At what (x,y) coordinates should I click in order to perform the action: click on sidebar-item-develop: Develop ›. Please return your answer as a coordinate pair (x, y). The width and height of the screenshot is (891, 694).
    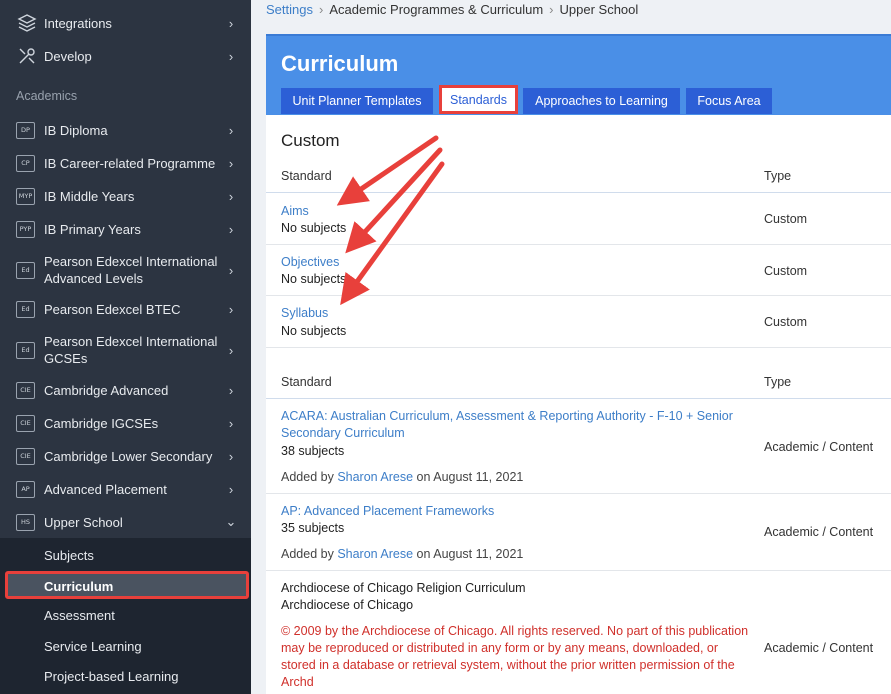
    Looking at the image, I should click on (125, 56).